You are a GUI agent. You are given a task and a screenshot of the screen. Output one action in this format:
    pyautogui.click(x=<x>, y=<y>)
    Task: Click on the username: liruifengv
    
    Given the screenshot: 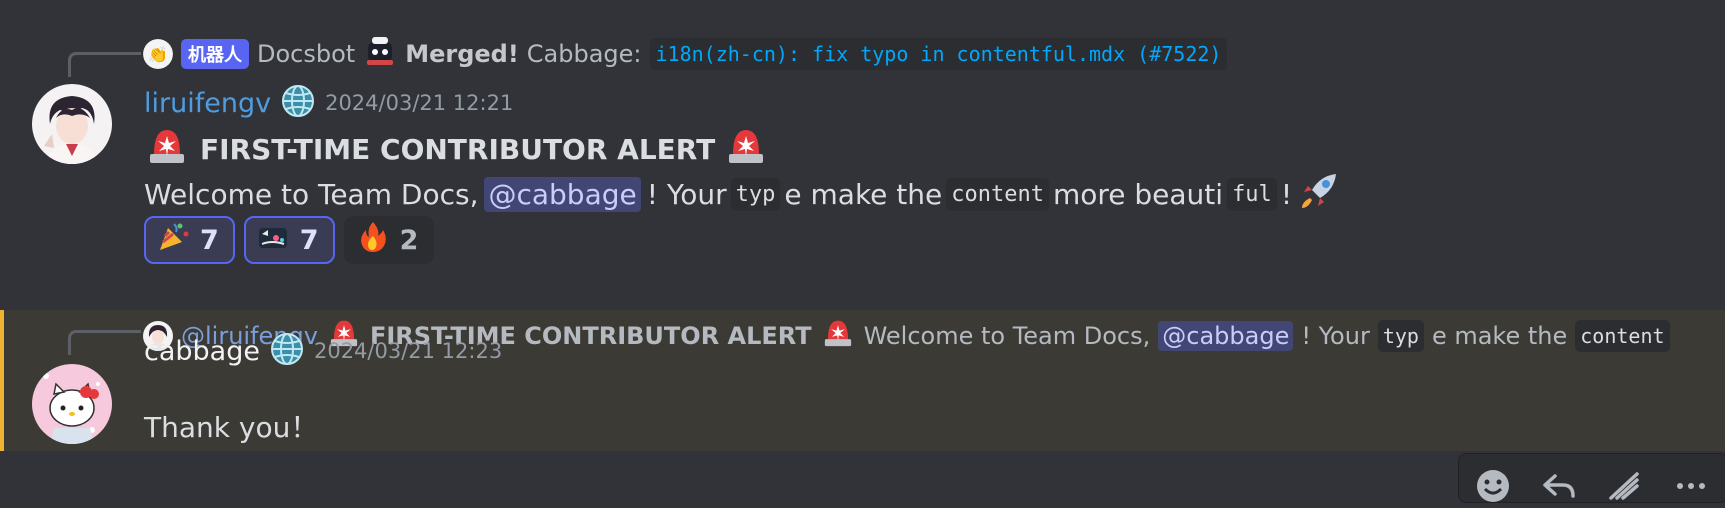 What is the action you would take?
    pyautogui.click(x=207, y=103)
    